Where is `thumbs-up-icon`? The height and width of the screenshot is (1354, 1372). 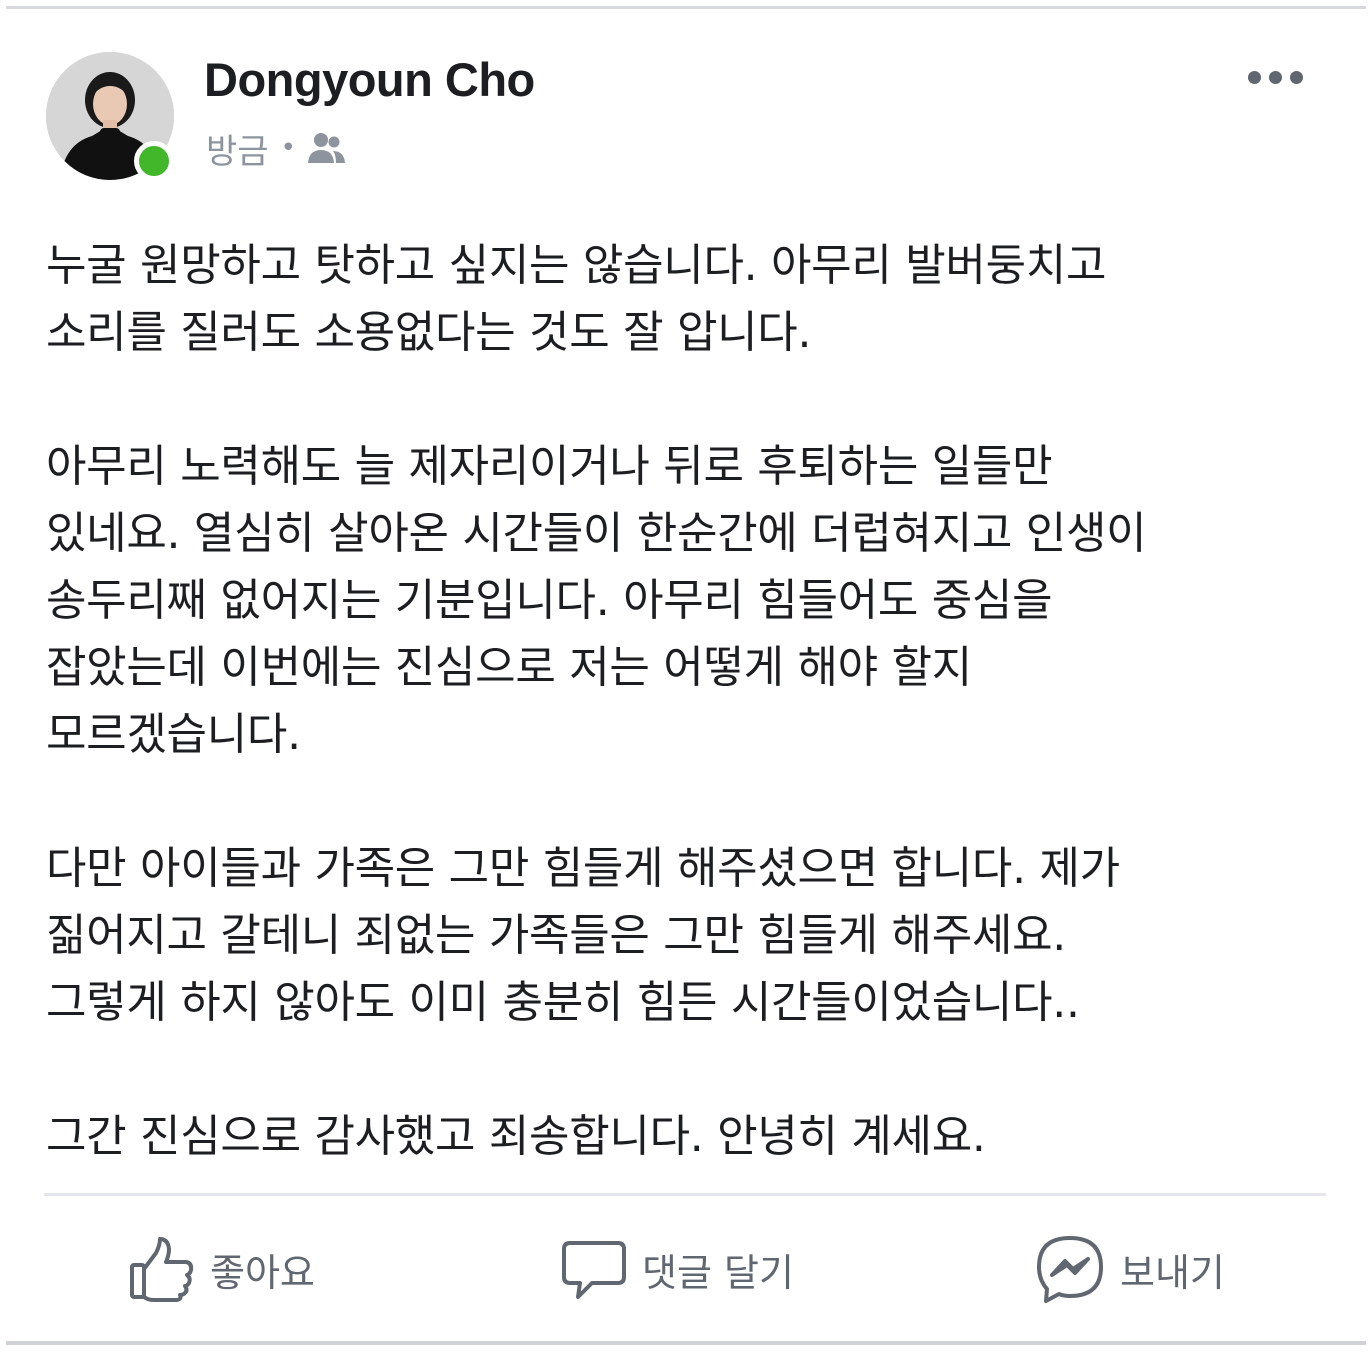 thumbs-up-icon is located at coordinates (162, 1269).